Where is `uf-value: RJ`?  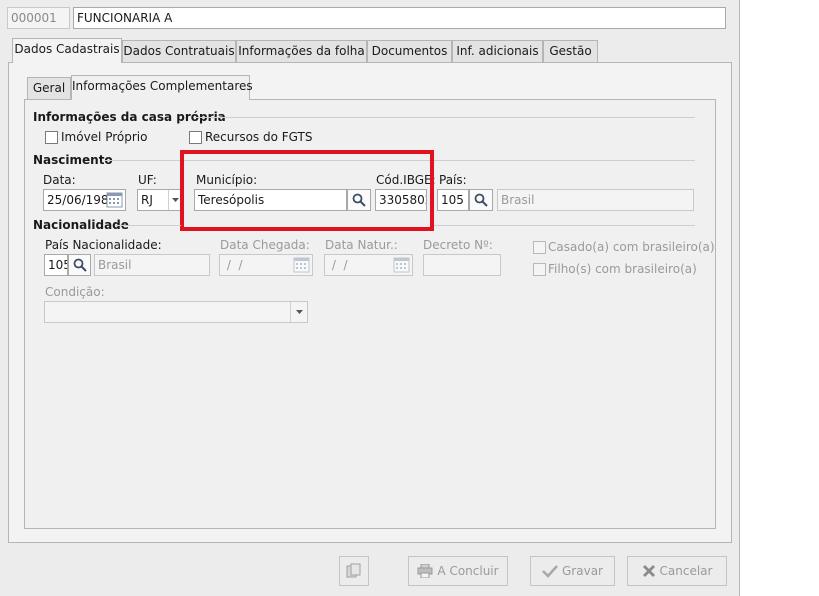
uf-value: RJ is located at coordinates (147, 200).